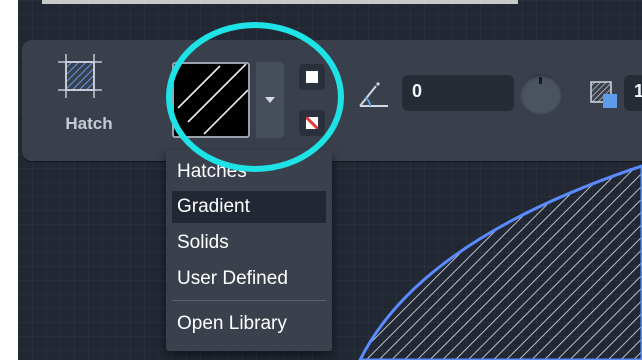 This screenshot has height=360, width=642. Describe the element at coordinates (249, 172) in the screenshot. I see `menu-item-hatches: Hatches` at that location.